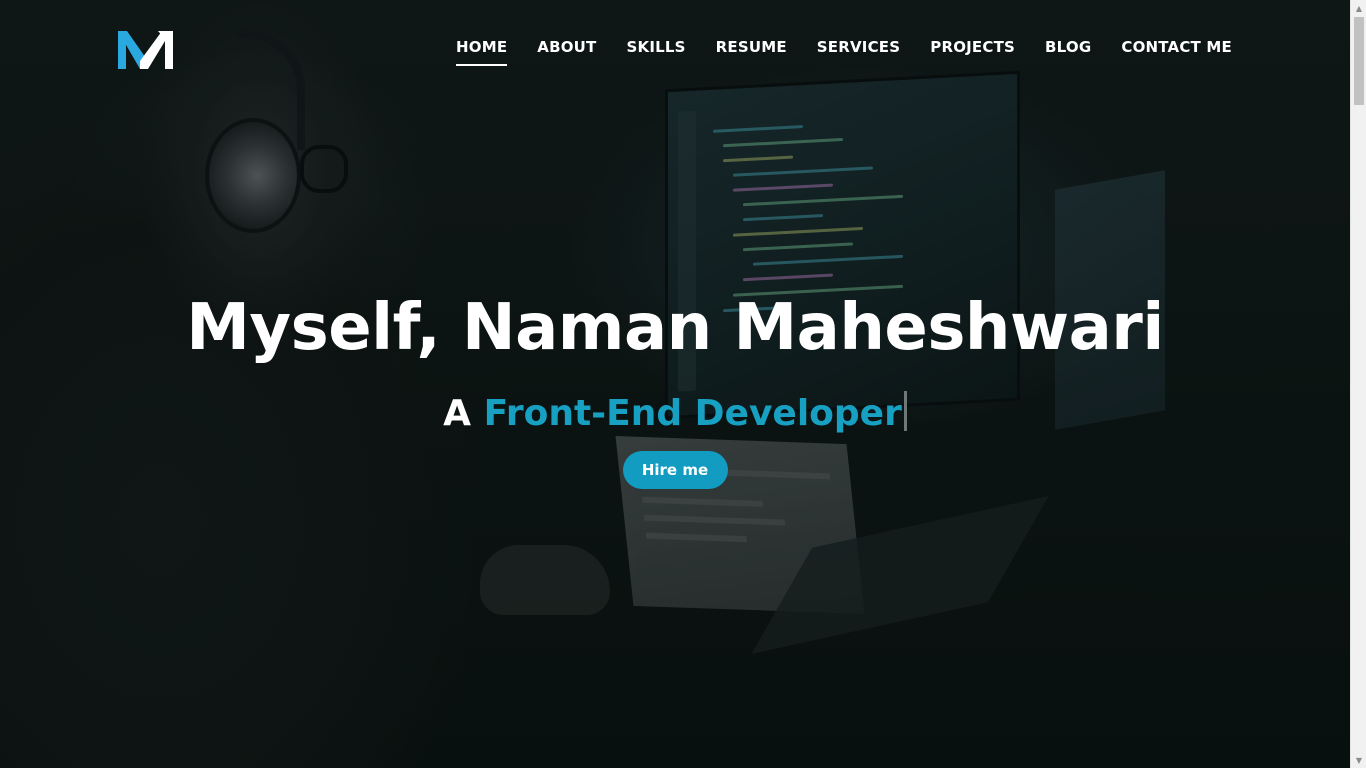 The image size is (1366, 768). What do you see at coordinates (751, 52) in the screenshot?
I see `nav-item-resume: RESUME` at bounding box center [751, 52].